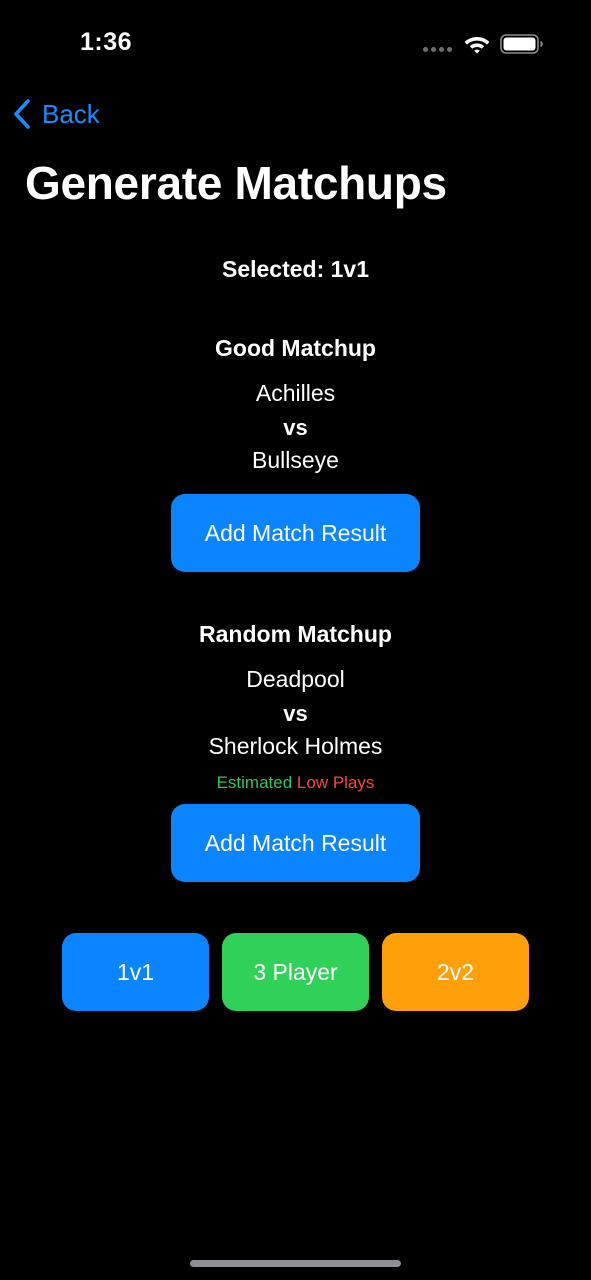 This screenshot has height=1280, width=591. What do you see at coordinates (295, 348) in the screenshot?
I see `good-matchup-heading: Good Matchup` at bounding box center [295, 348].